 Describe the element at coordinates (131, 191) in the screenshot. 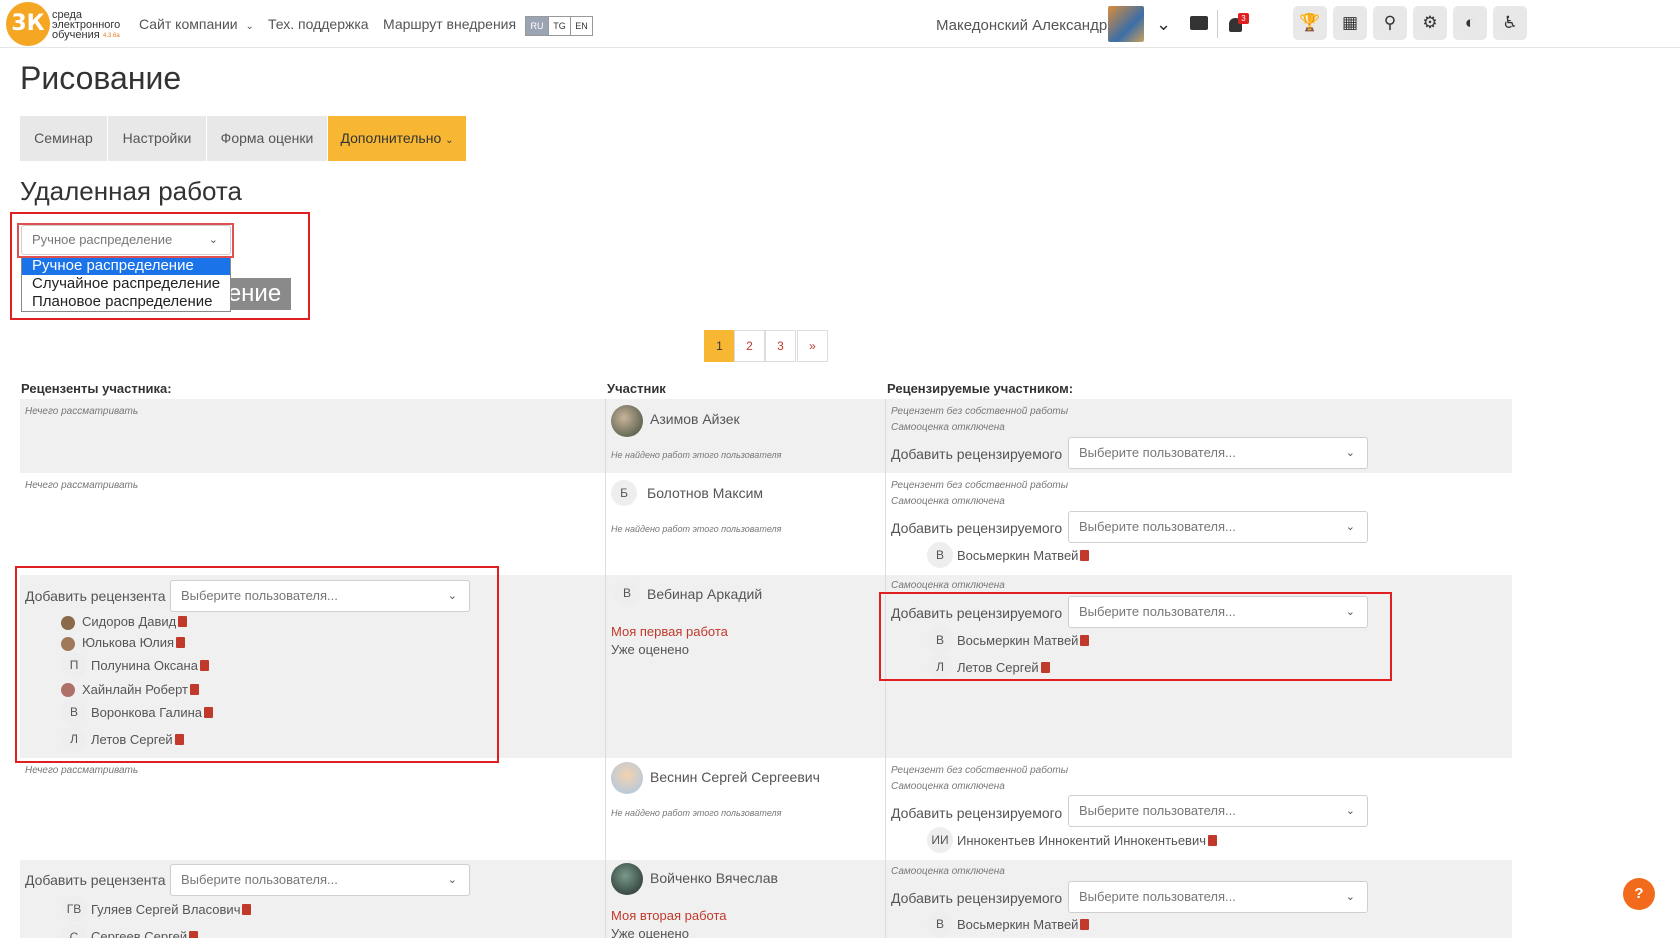

I see `section-title: Удаленная работа` at that location.